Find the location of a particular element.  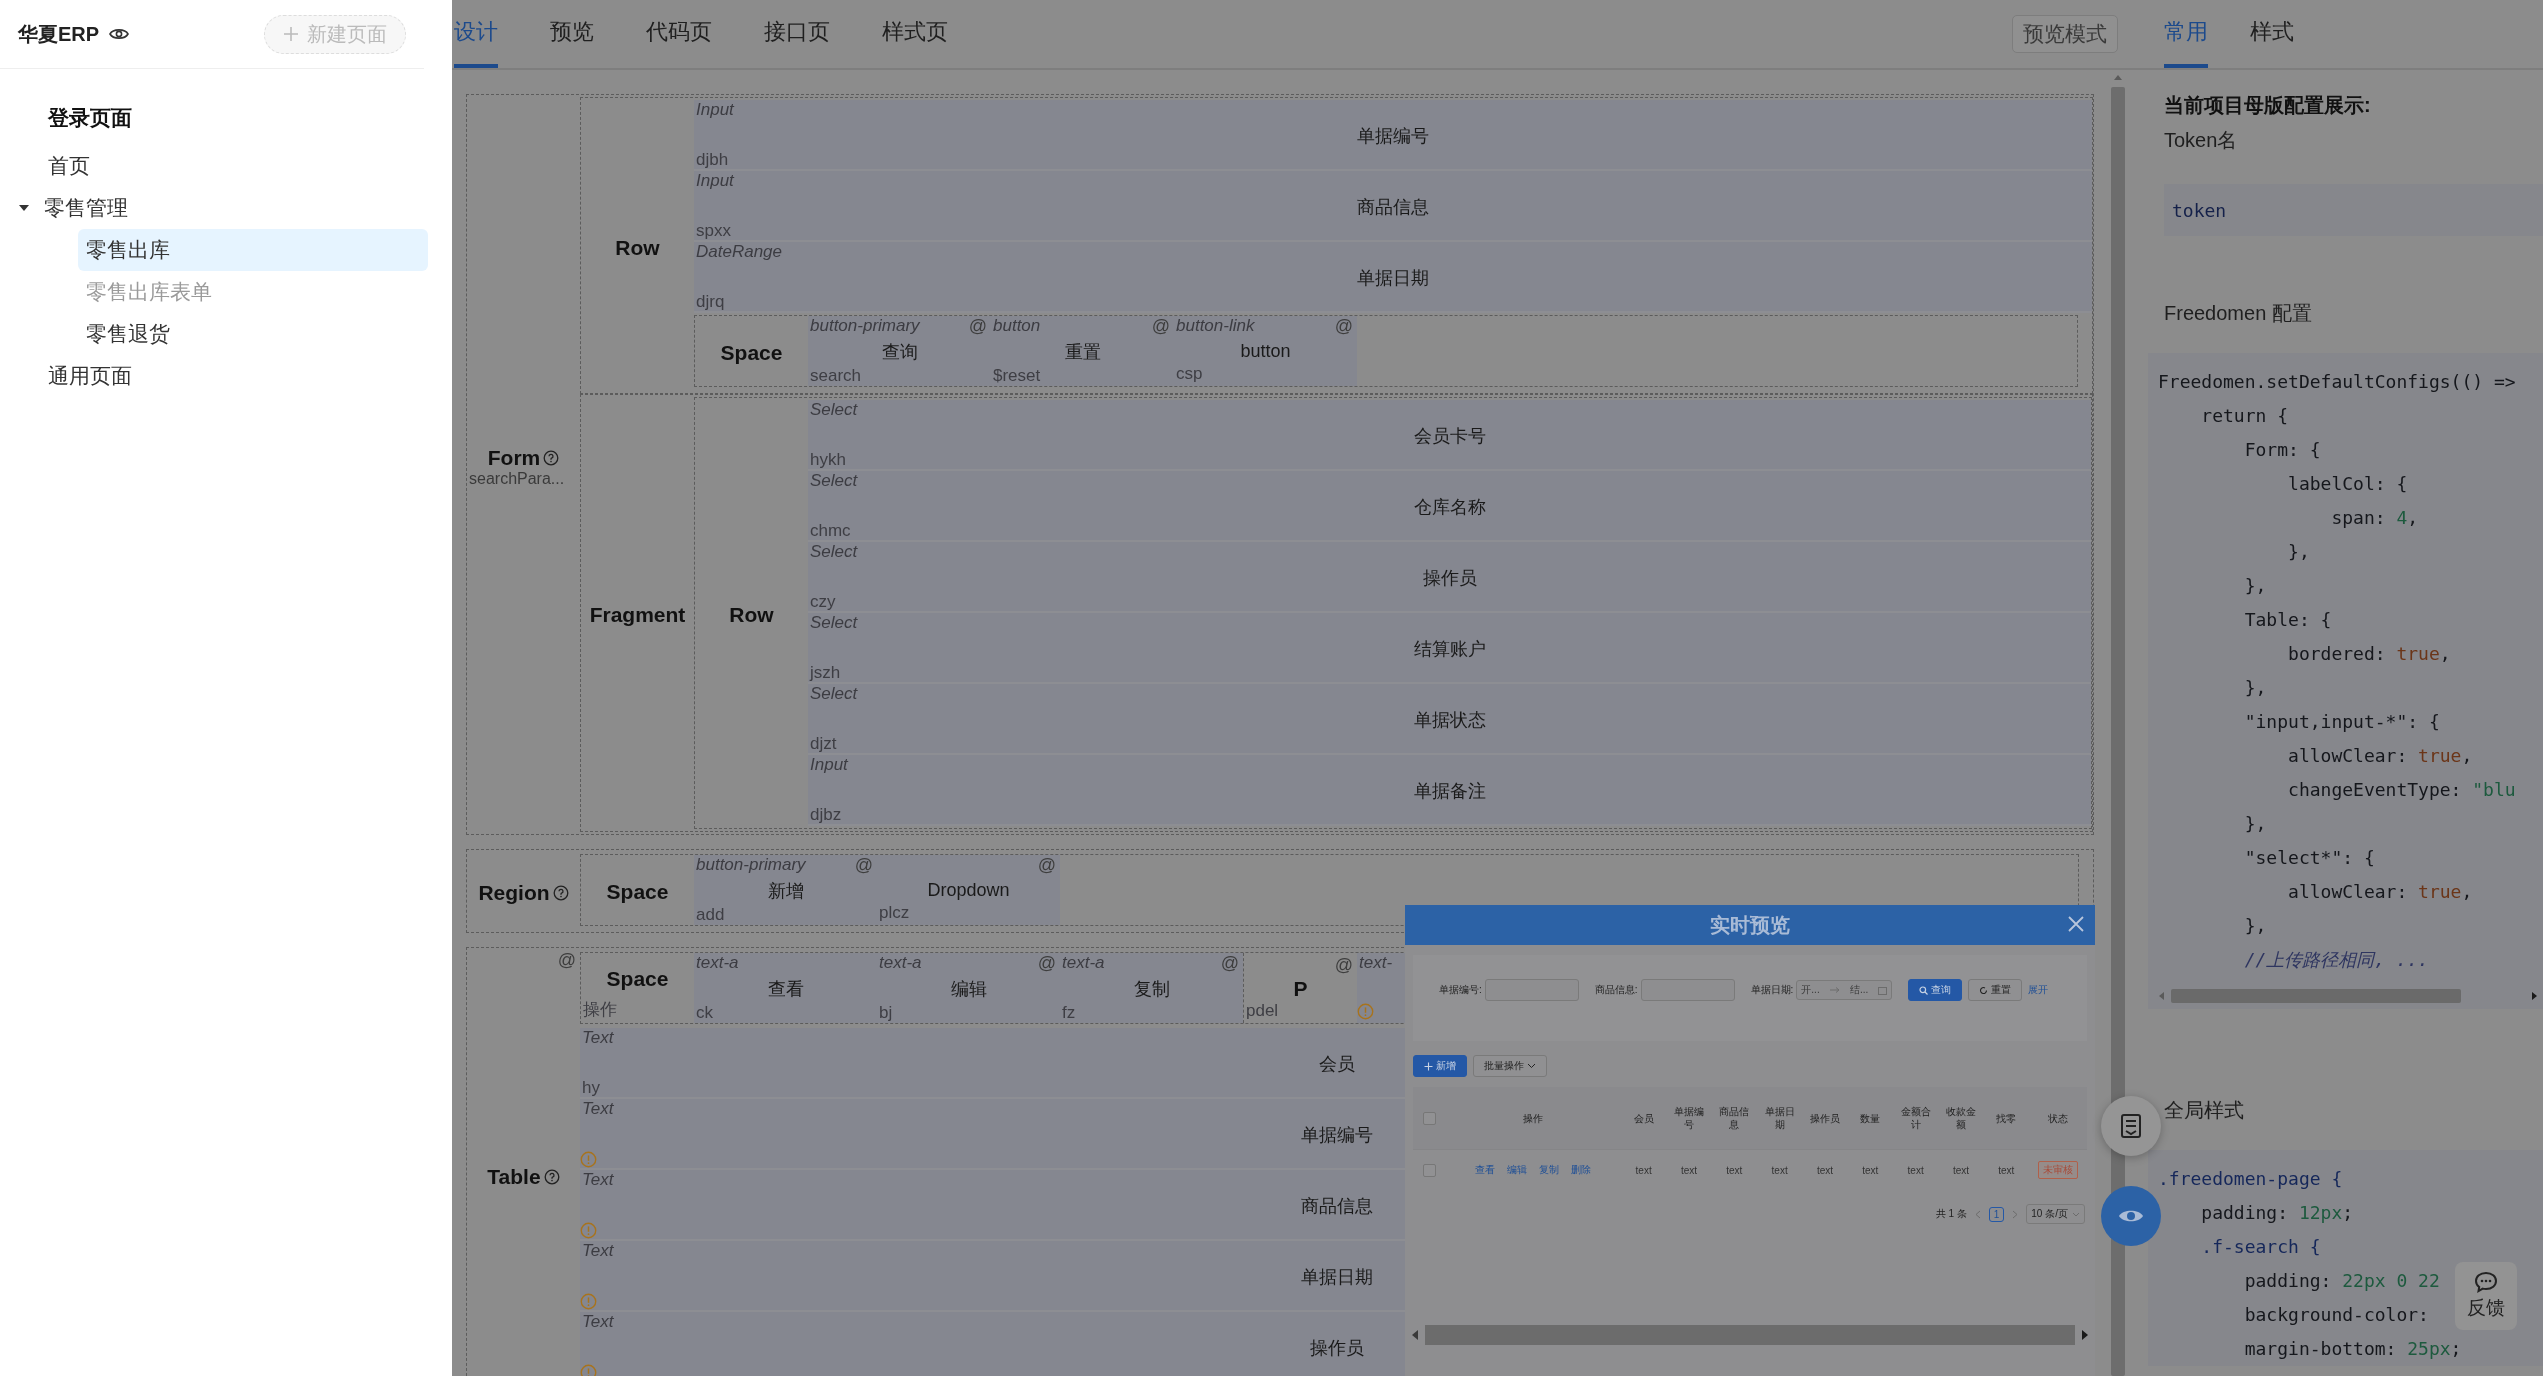

tree-item: 登录页面 is located at coordinates (226, 118).